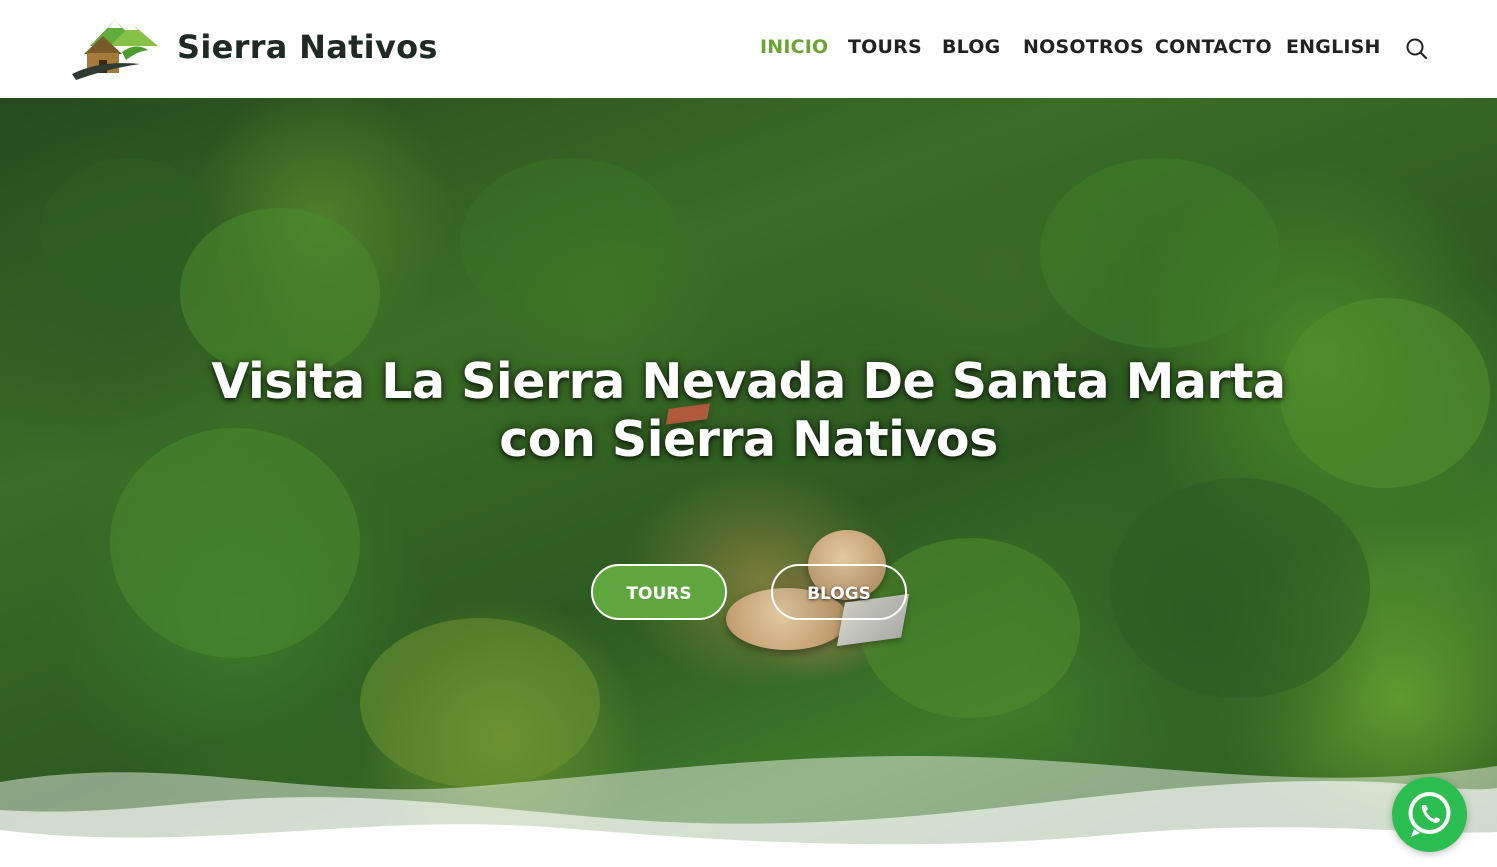 The height and width of the screenshot is (867, 1497). Describe the element at coordinates (1333, 47) in the screenshot. I see `nav-item-english: ENGLISH` at that location.